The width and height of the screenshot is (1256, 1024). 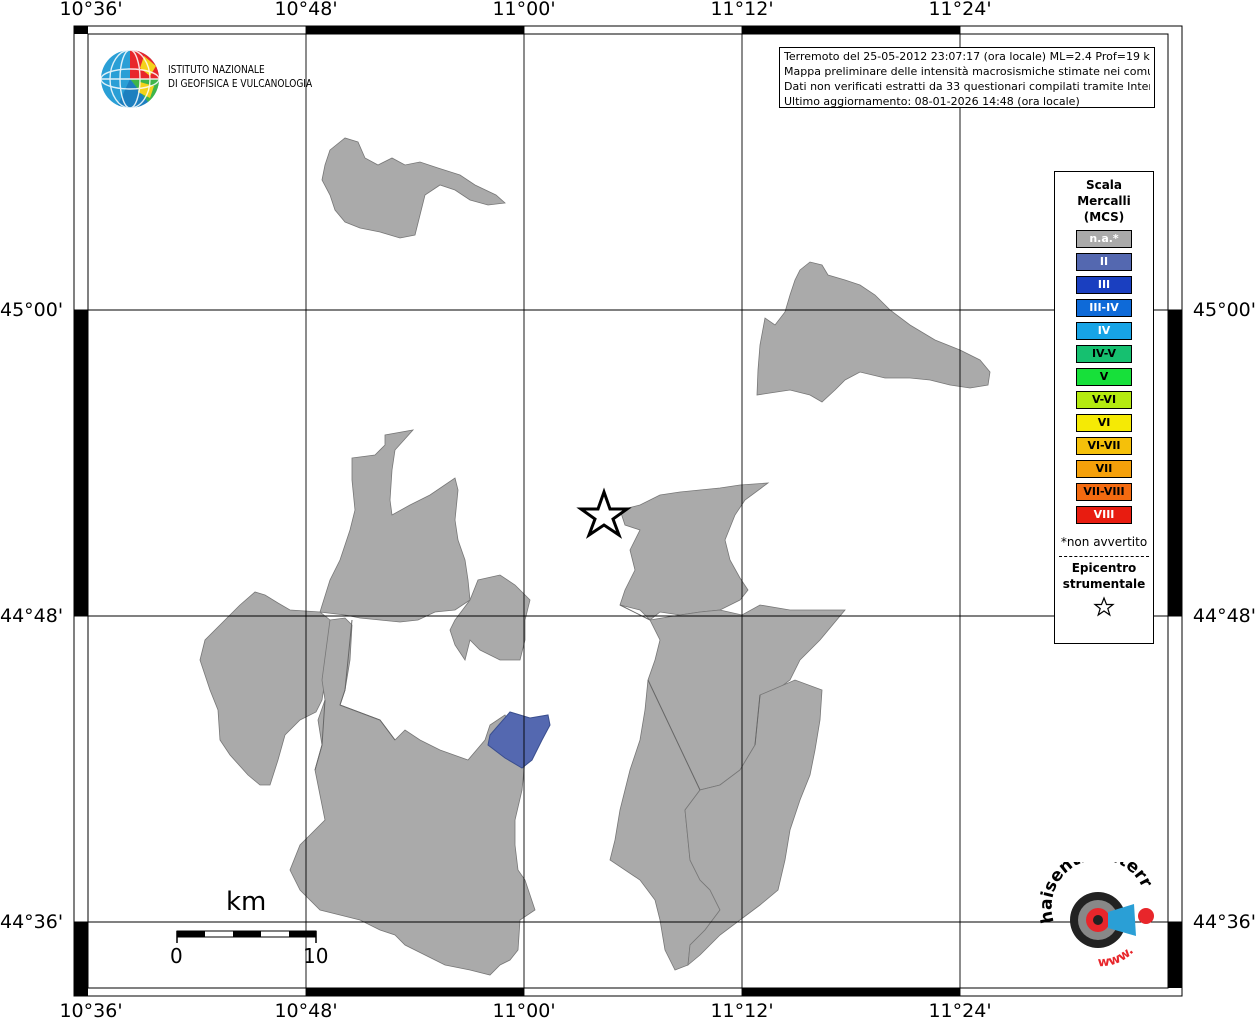 I want to click on legend-swatch-12: VIII, so click(x=1104, y=515).